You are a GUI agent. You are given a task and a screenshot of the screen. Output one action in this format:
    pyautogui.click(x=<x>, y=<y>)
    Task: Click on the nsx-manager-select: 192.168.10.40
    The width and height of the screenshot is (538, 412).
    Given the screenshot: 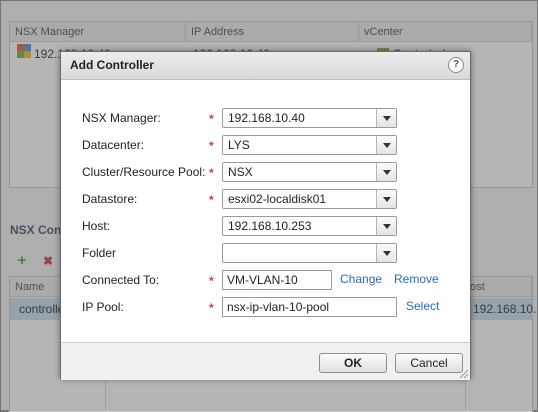 What is the action you would take?
    pyautogui.click(x=309, y=118)
    